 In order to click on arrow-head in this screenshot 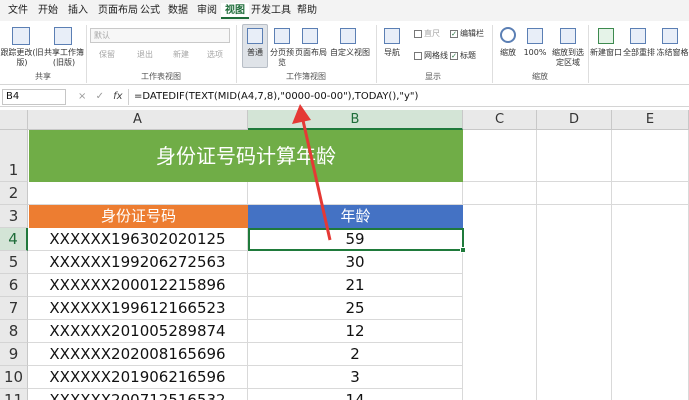, I will do `click(301, 114)`.